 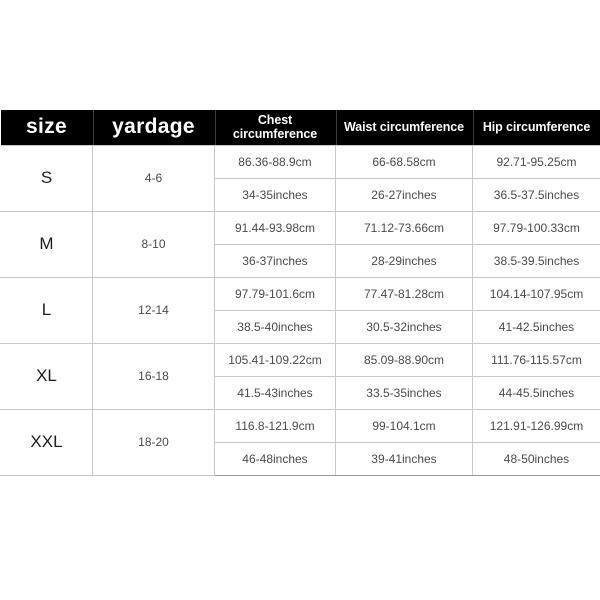 I want to click on cell-chest-inches: 36-37inches, so click(x=275, y=260).